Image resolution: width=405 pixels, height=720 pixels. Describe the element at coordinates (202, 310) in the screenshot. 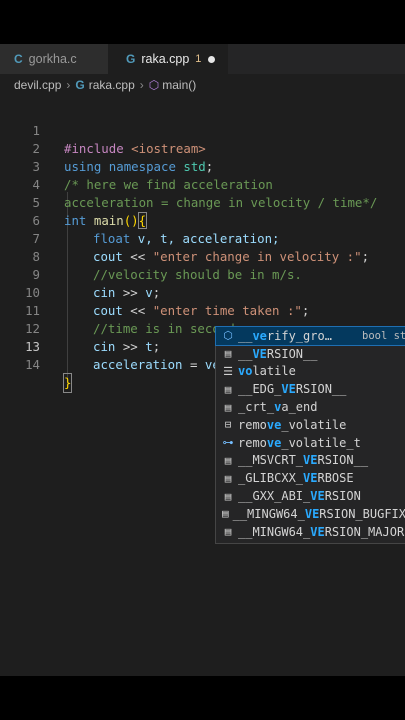

I see `code-line-11: 11 //time is in second.` at that location.